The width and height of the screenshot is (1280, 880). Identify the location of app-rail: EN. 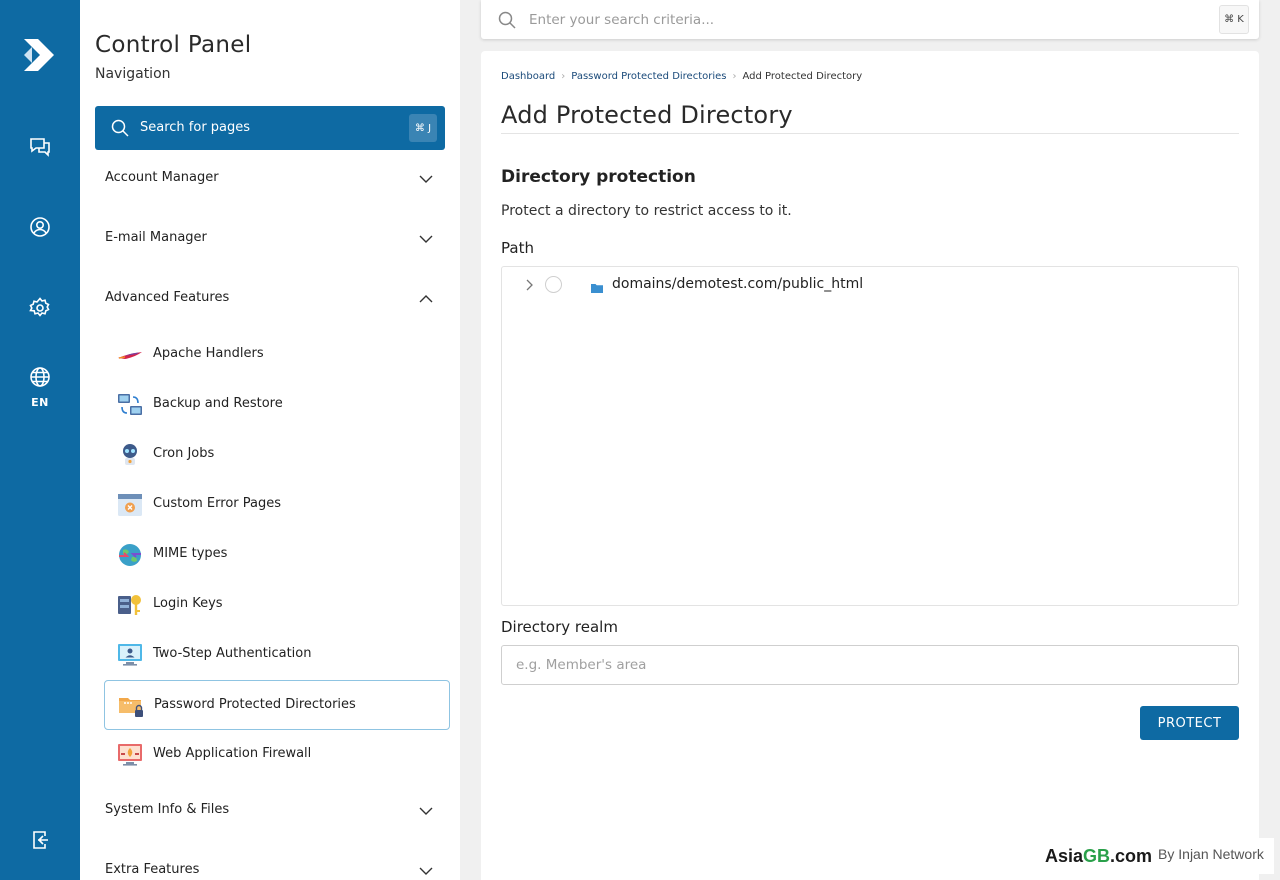
(40, 440).